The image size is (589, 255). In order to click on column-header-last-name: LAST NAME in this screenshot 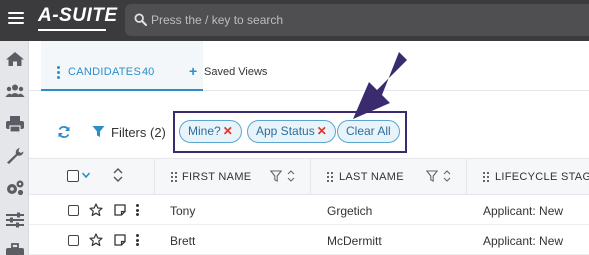, I will do `click(371, 177)`.